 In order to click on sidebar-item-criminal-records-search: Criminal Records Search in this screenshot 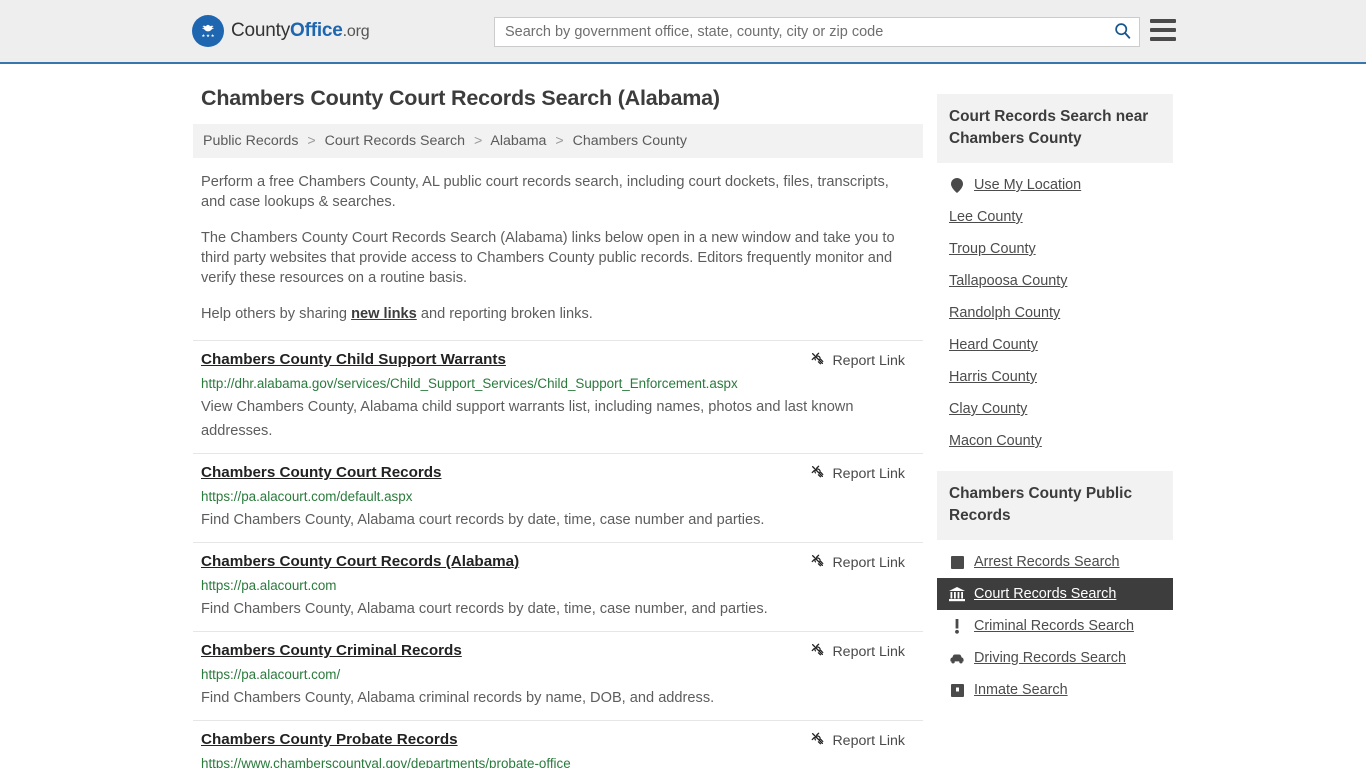, I will do `click(1055, 626)`.